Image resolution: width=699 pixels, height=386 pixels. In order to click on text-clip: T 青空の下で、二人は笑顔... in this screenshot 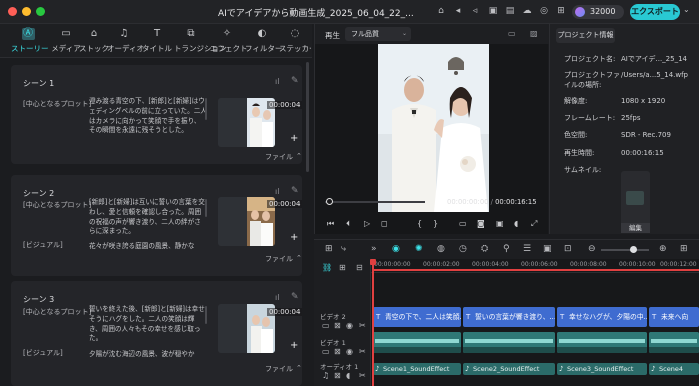, I will do `click(417, 317)`.